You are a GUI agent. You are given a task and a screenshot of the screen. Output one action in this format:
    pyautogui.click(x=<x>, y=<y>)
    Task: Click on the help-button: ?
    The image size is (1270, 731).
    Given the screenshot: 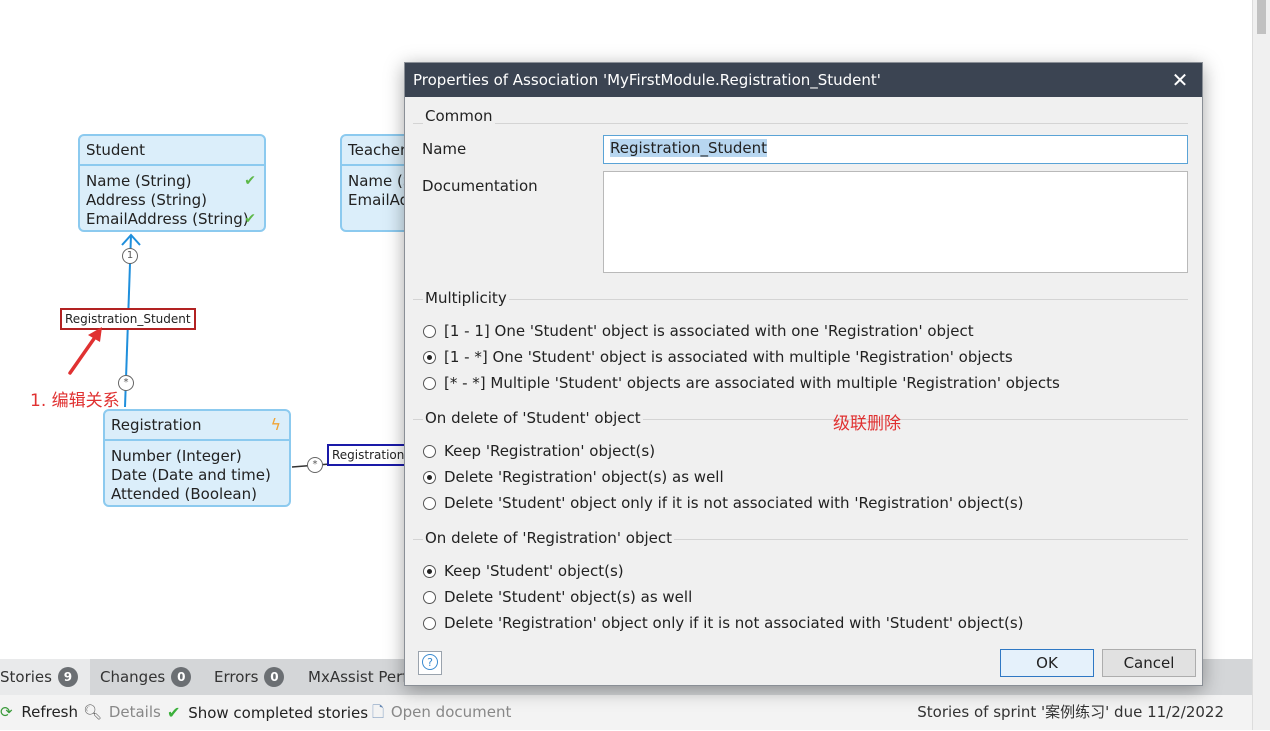 What is the action you would take?
    pyautogui.click(x=430, y=663)
    